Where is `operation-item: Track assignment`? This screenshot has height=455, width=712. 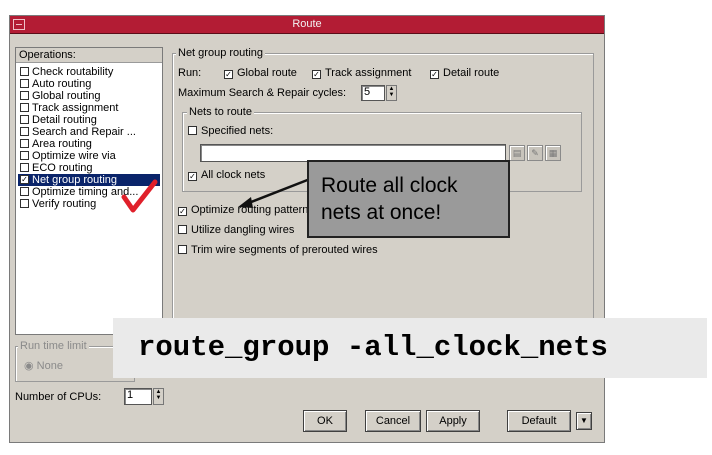
operation-item: Track assignment is located at coordinates (89, 108).